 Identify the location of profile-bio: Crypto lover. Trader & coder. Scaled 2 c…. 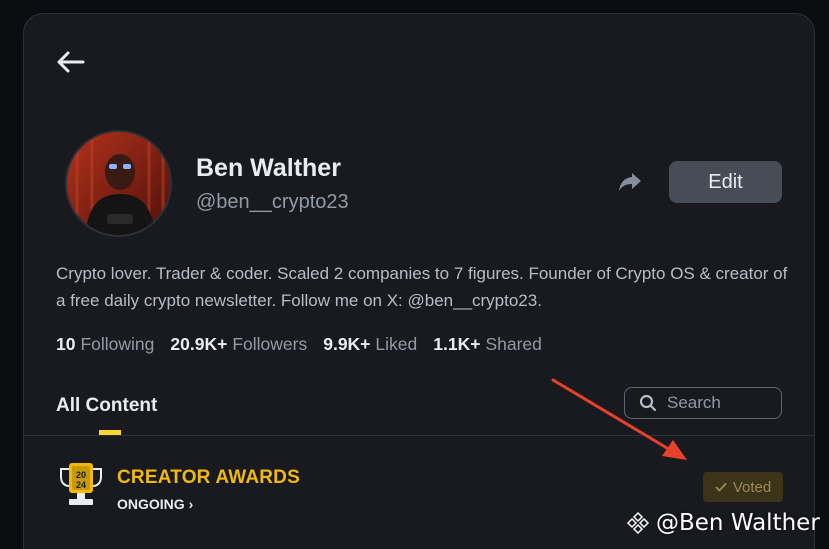
(422, 287).